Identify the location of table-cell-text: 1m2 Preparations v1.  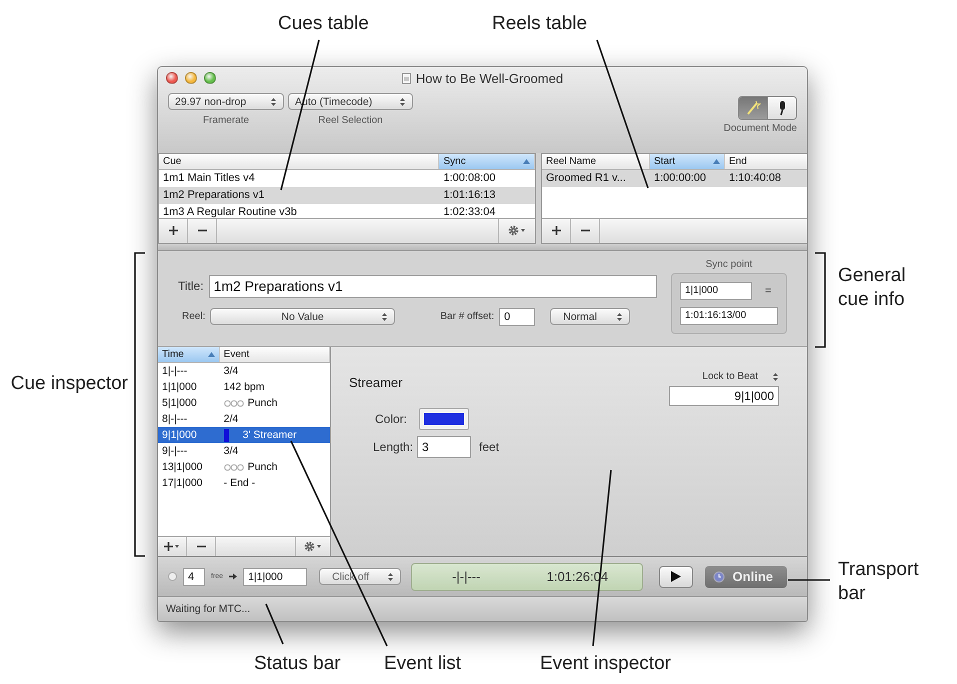
(214, 195).